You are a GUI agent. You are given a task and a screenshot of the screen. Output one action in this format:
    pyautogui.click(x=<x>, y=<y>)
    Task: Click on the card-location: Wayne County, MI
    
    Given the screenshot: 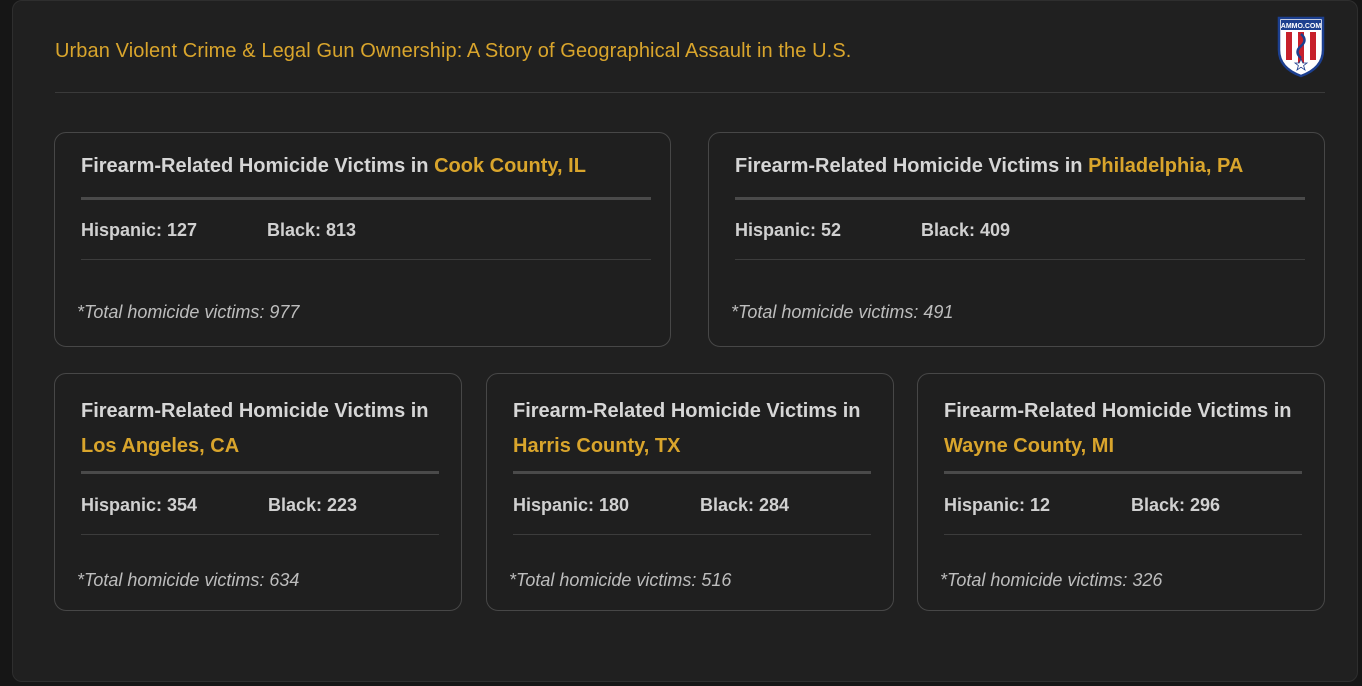 What is the action you would take?
    pyautogui.click(x=1029, y=446)
    